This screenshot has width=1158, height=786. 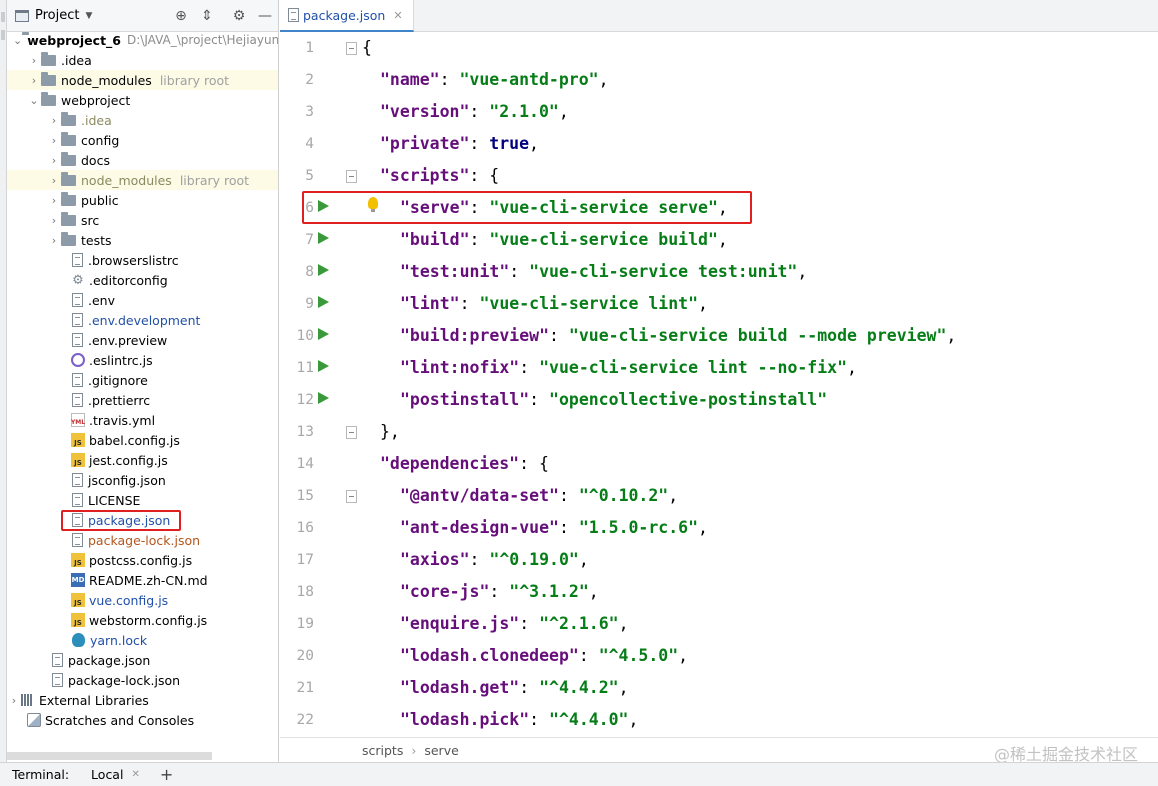 I want to click on json-key: "name", so click(x=410, y=79).